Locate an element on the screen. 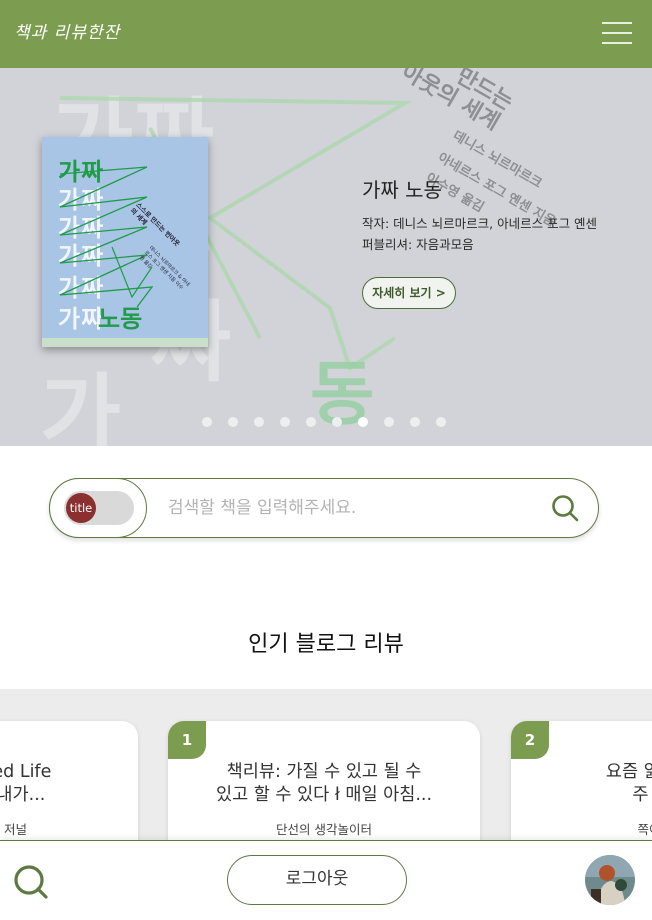 The width and height of the screenshot is (652, 920). hamburger-menu-button is located at coordinates (617, 33).